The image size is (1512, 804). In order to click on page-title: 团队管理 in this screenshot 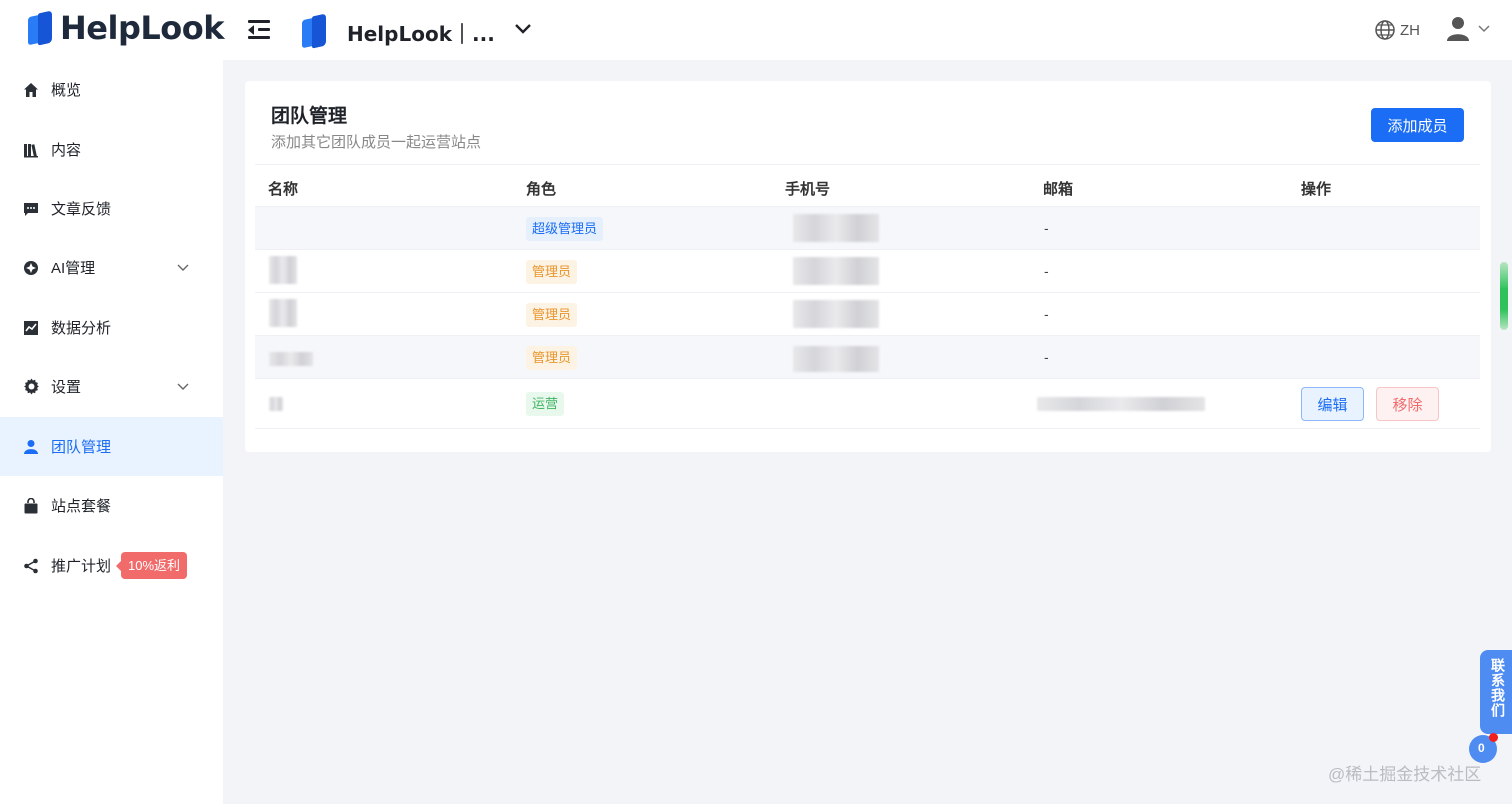, I will do `click(309, 116)`.